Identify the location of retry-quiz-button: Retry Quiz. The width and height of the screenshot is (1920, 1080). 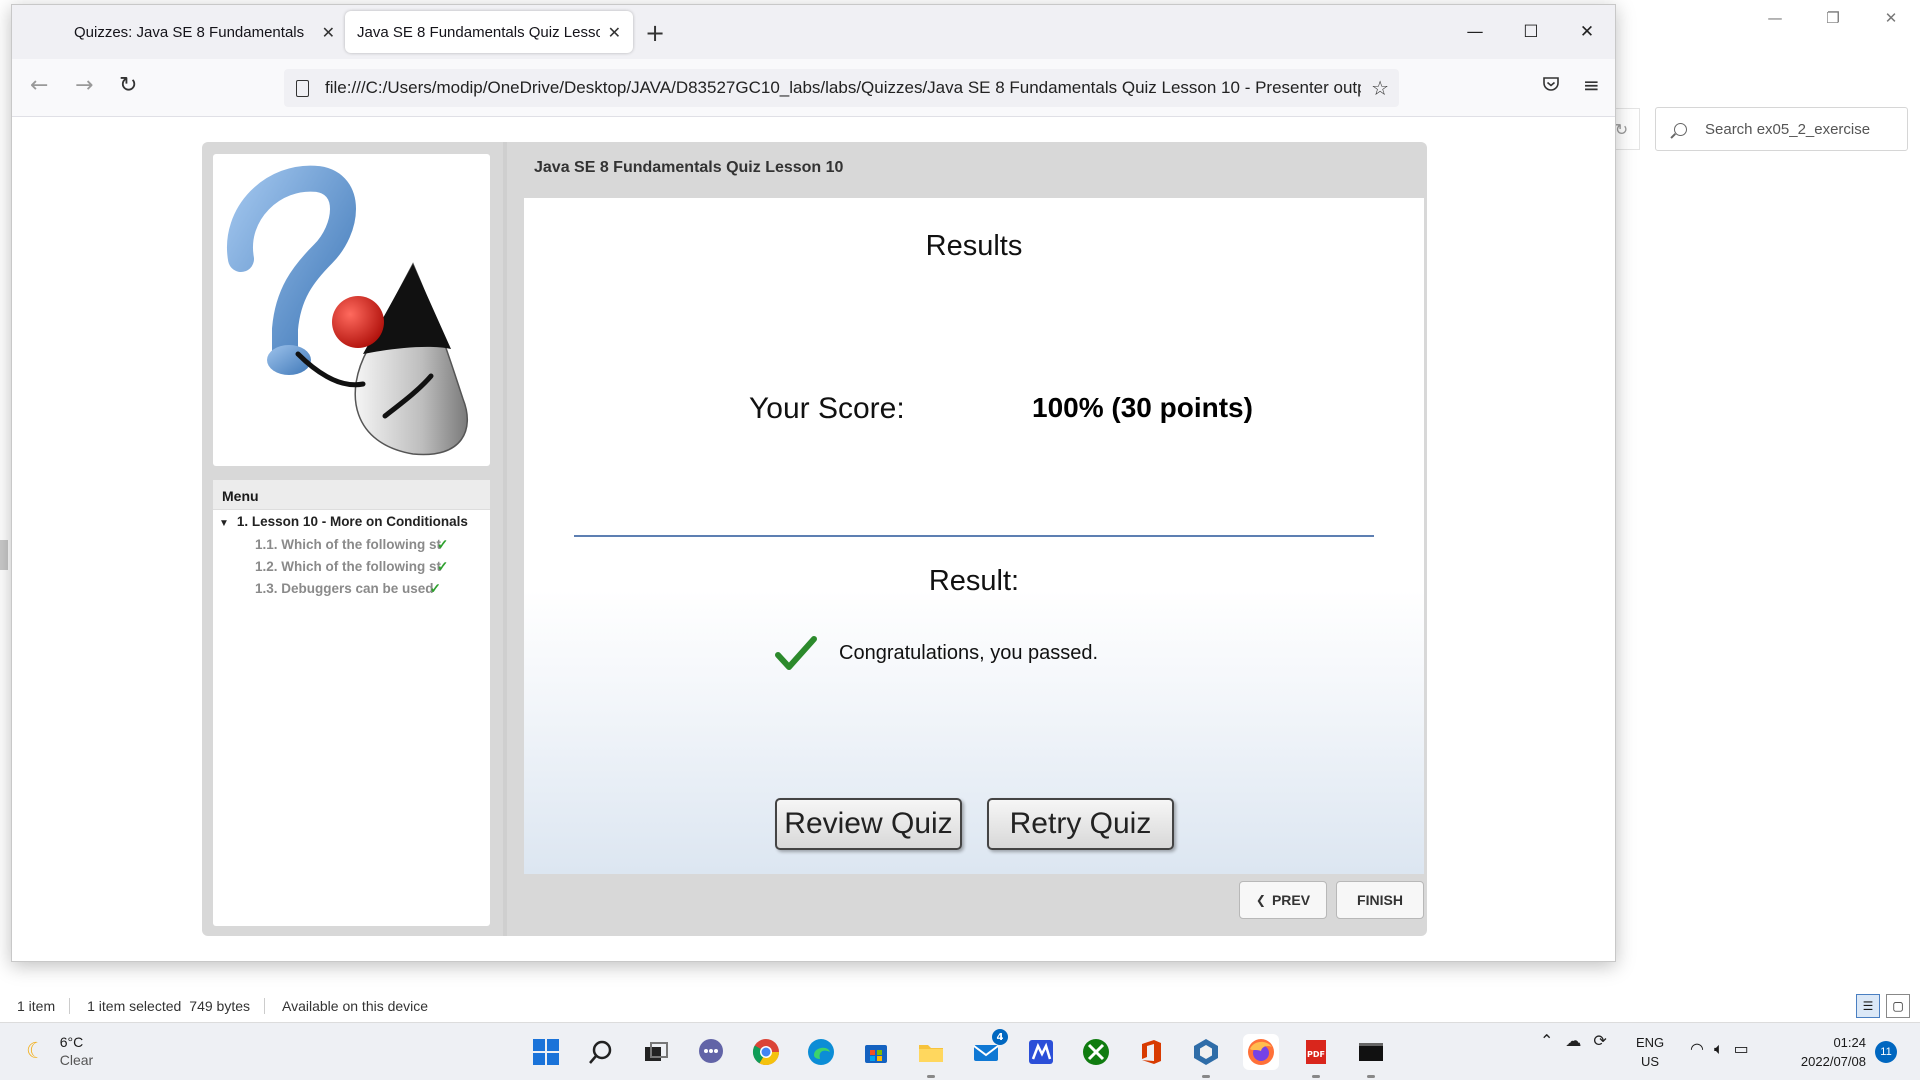
(1080, 824).